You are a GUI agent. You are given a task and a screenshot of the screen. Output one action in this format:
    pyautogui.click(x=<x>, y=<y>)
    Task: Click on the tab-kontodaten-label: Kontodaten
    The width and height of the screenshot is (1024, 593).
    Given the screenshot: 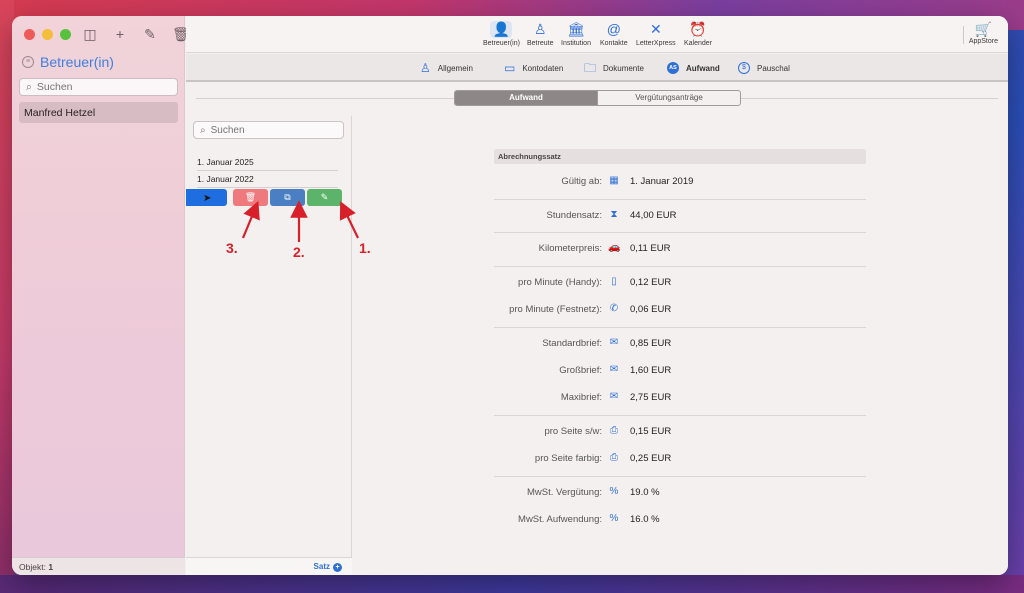 What is the action you would take?
    pyautogui.click(x=543, y=68)
    